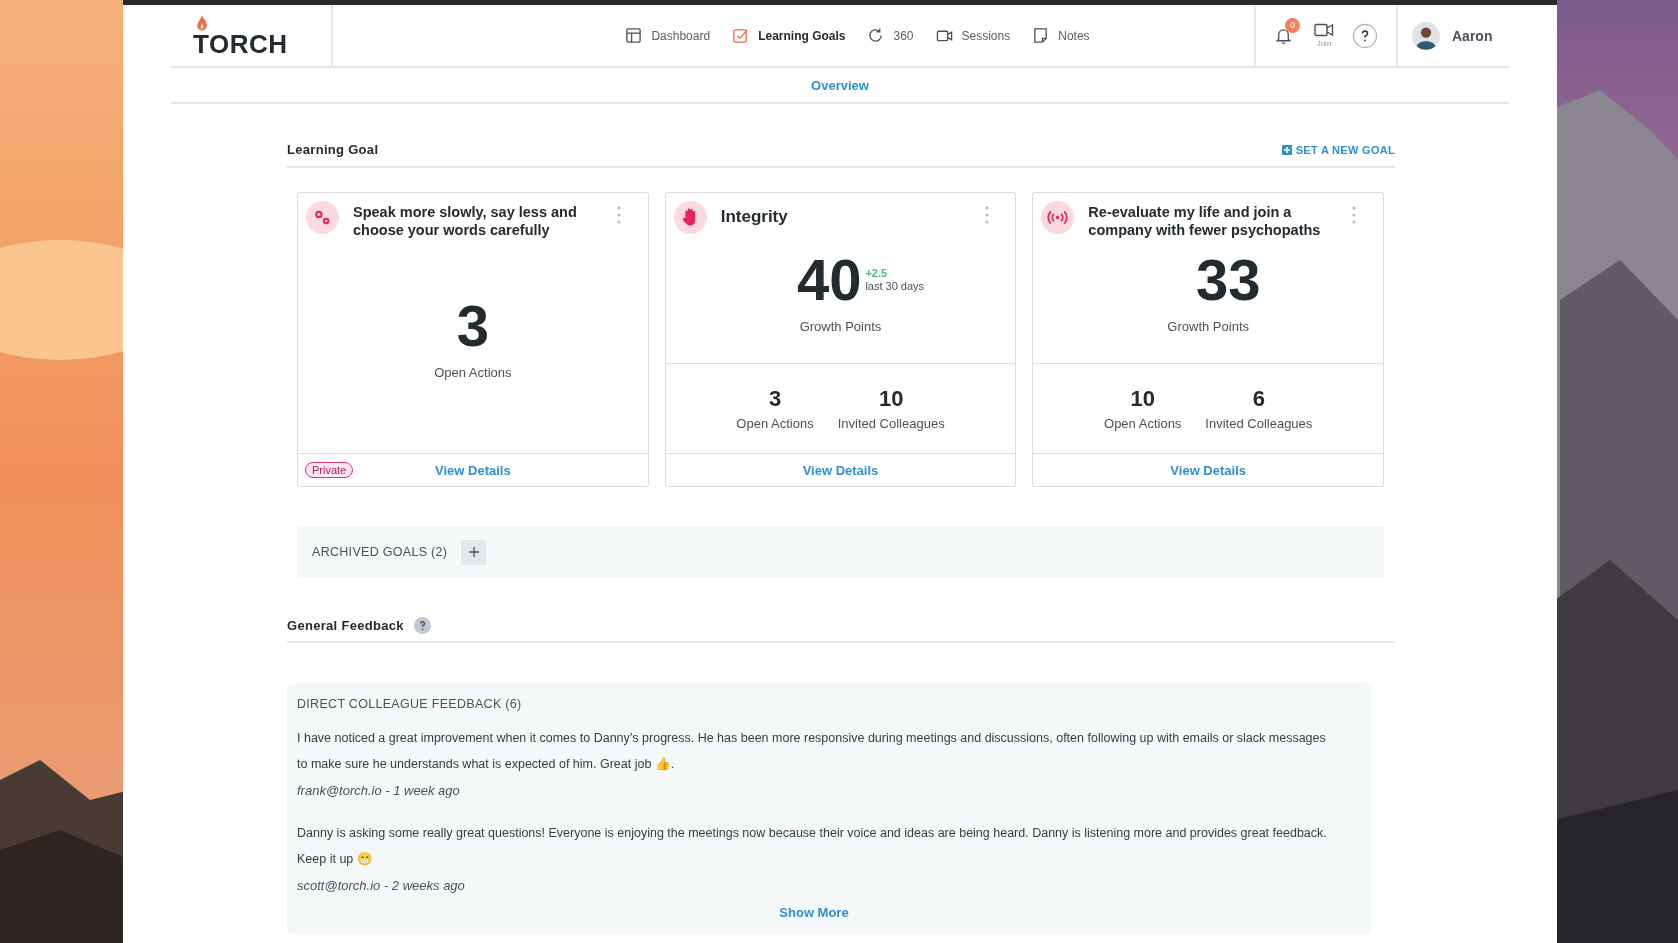 The height and width of the screenshot is (943, 1678). What do you see at coordinates (379, 790) in the screenshot?
I see `feedback-author: frank@torch.io - 1 week ago` at bounding box center [379, 790].